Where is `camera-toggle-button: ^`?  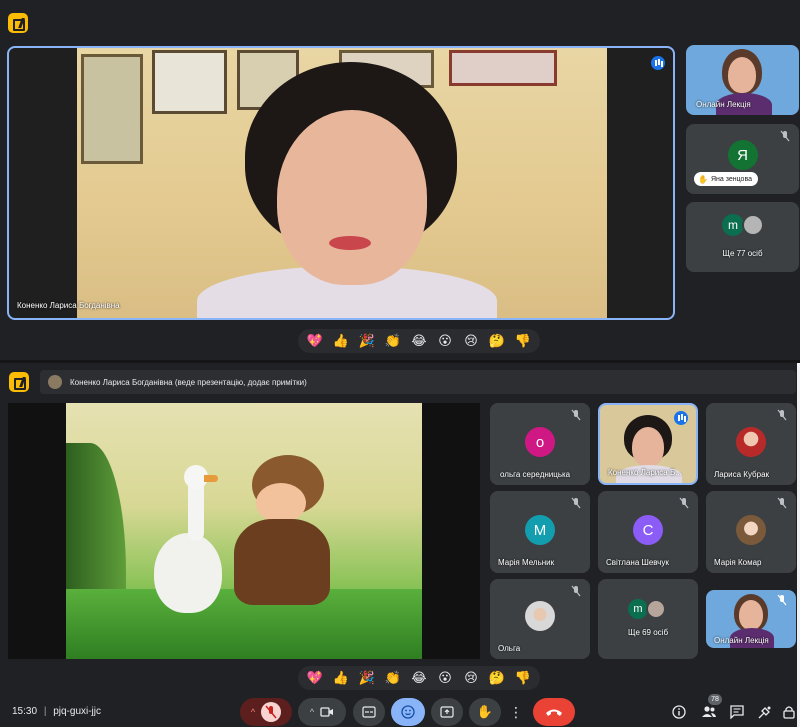
camera-toggle-button: ^ is located at coordinates (322, 712).